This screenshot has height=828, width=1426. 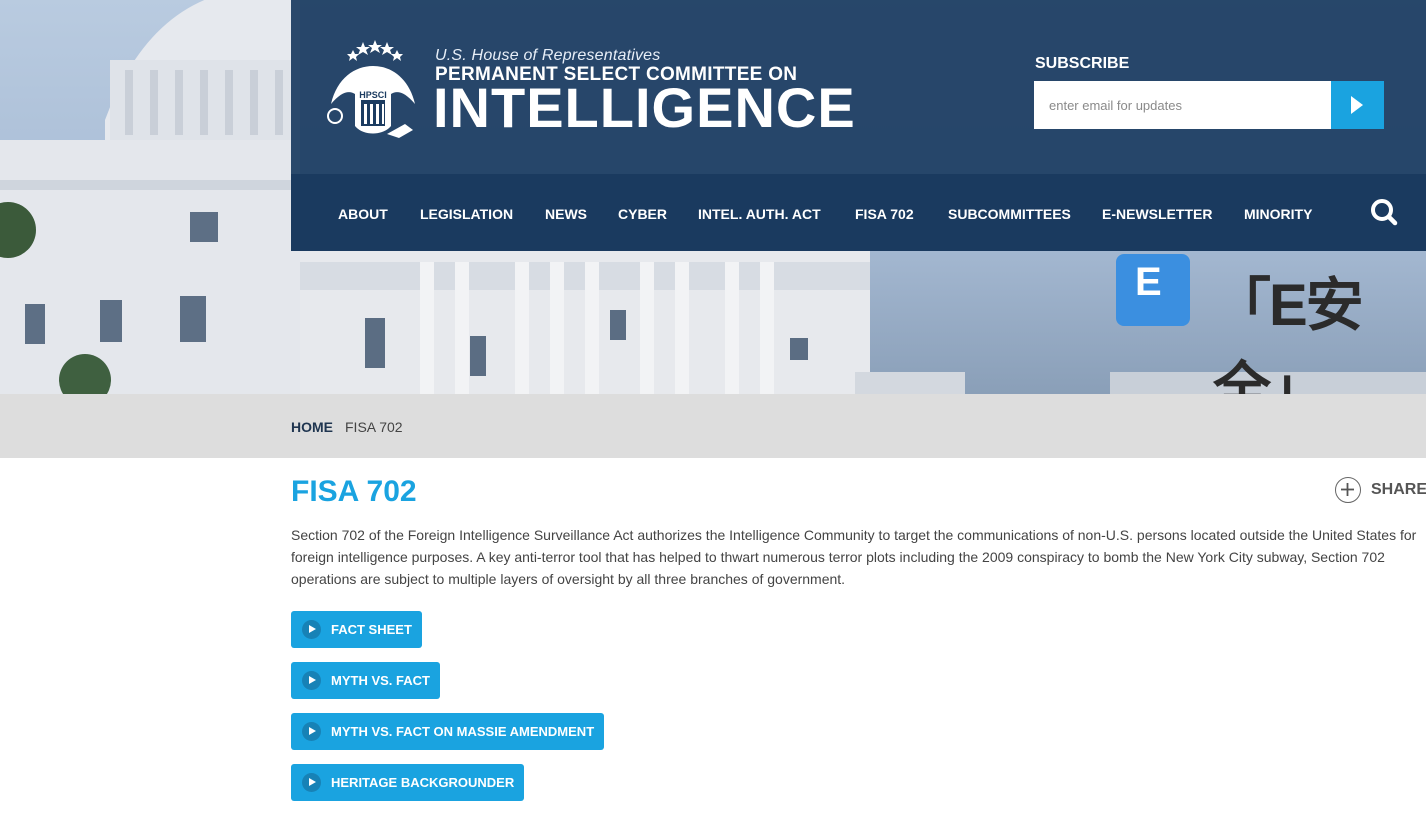 What do you see at coordinates (548, 55) in the screenshot?
I see `house-line: U.S. House of Representatives` at bounding box center [548, 55].